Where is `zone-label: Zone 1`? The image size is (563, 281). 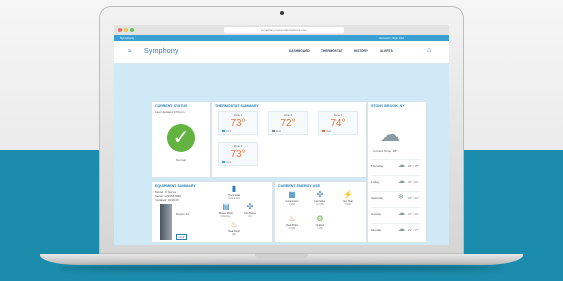 zone-label: Zone 1 is located at coordinates (238, 115).